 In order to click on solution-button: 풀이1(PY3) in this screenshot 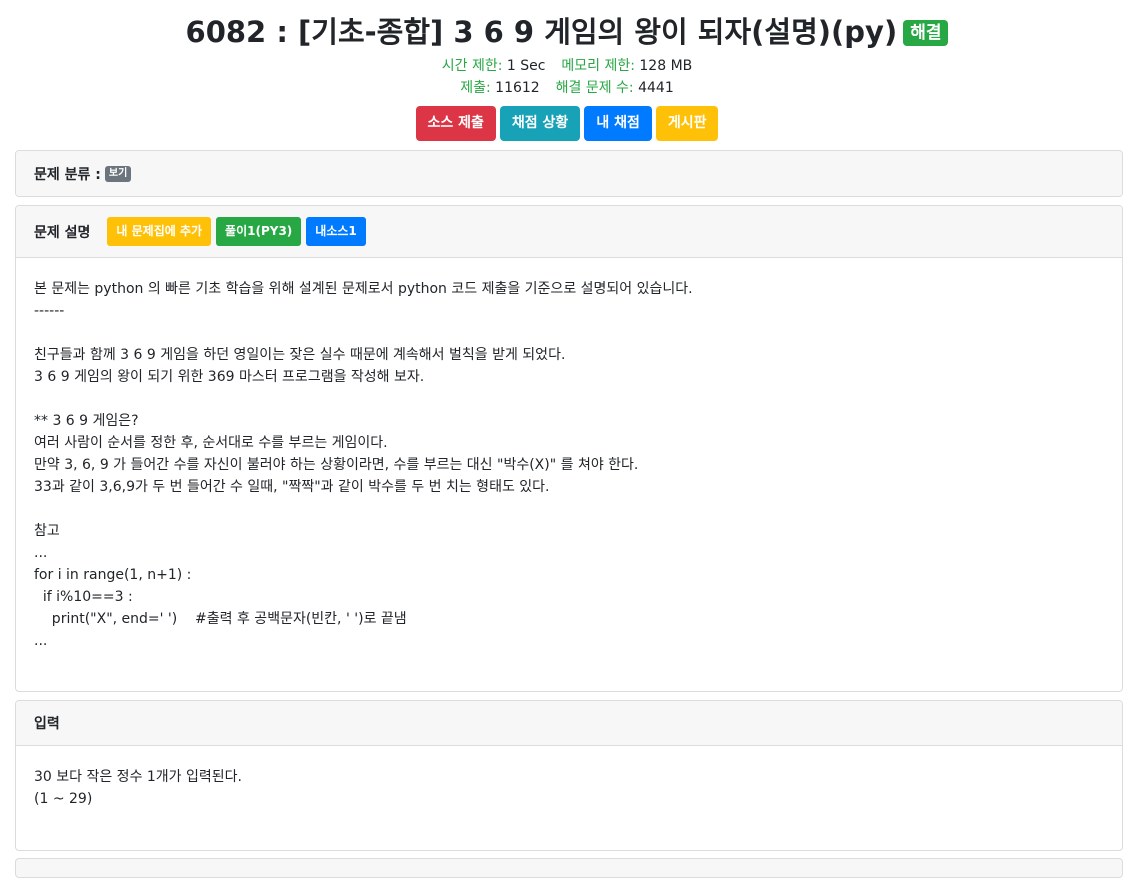, I will do `click(259, 231)`.